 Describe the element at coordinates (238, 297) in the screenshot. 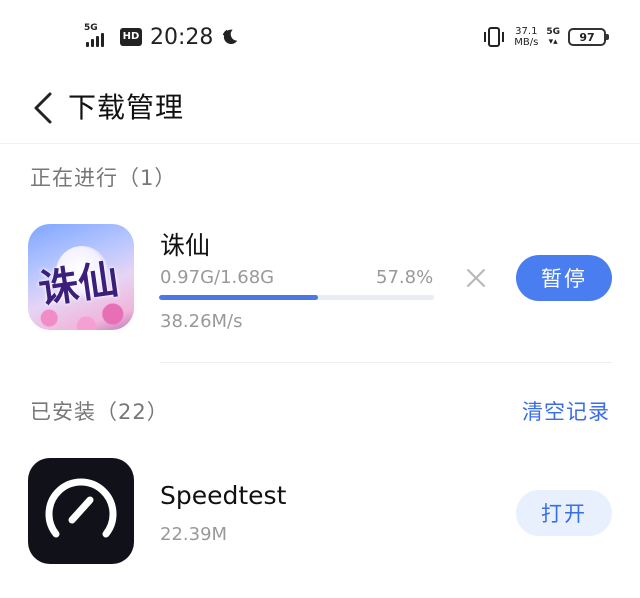

I see `download-progress-fill` at that location.